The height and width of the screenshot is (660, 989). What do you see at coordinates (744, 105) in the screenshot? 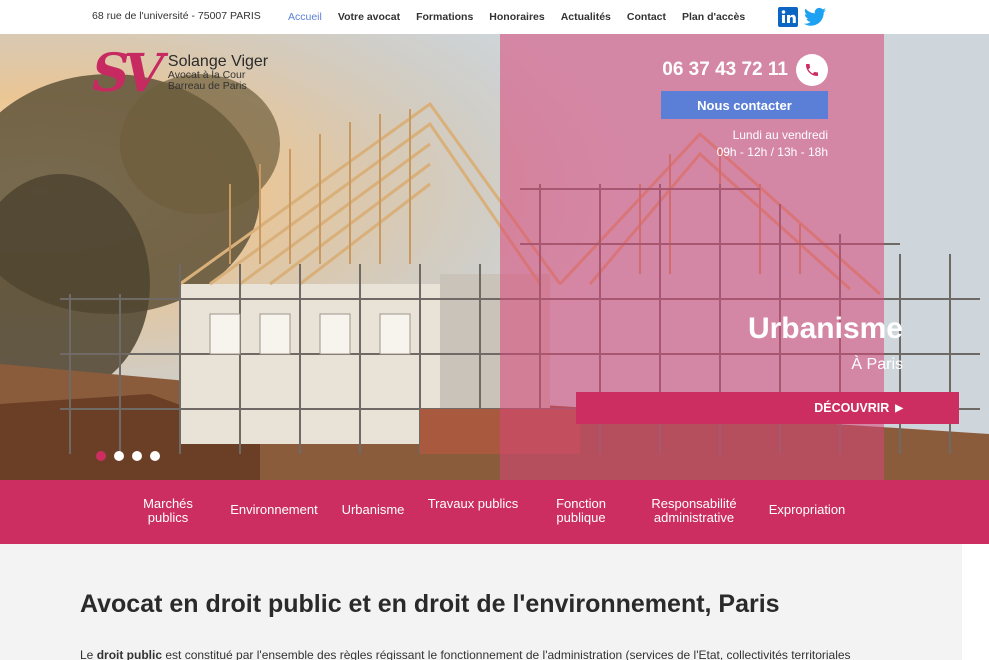
I see `contact-button: Nous contacter` at bounding box center [744, 105].